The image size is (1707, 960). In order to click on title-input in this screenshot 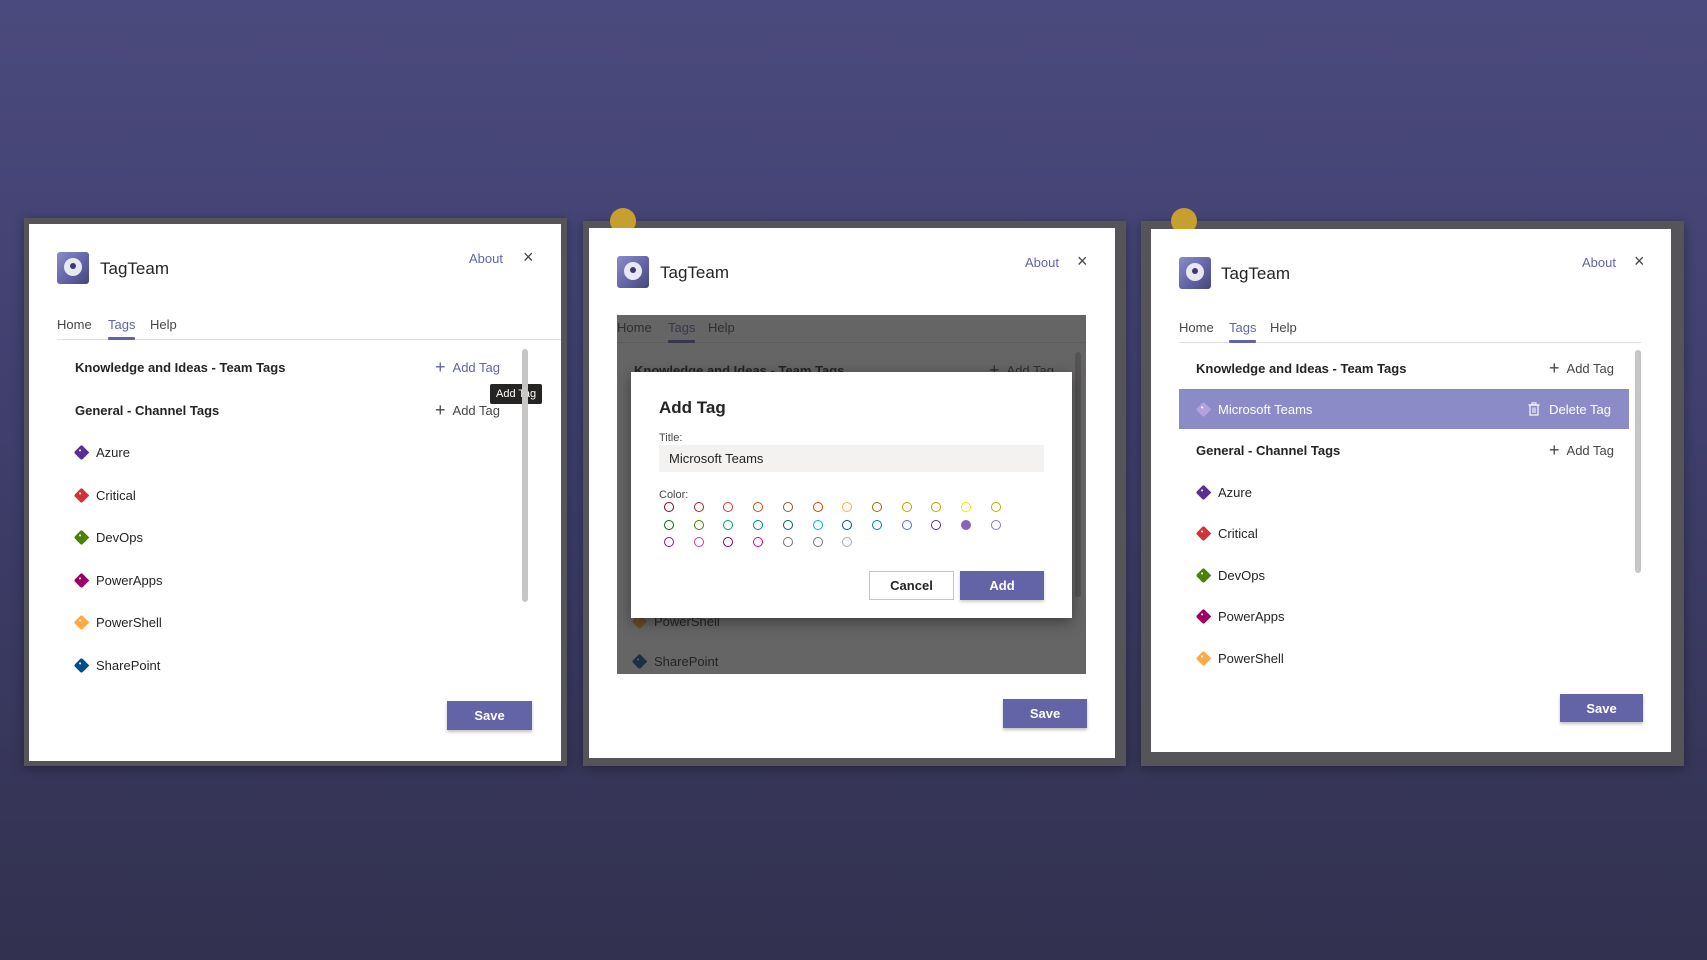, I will do `click(851, 458)`.